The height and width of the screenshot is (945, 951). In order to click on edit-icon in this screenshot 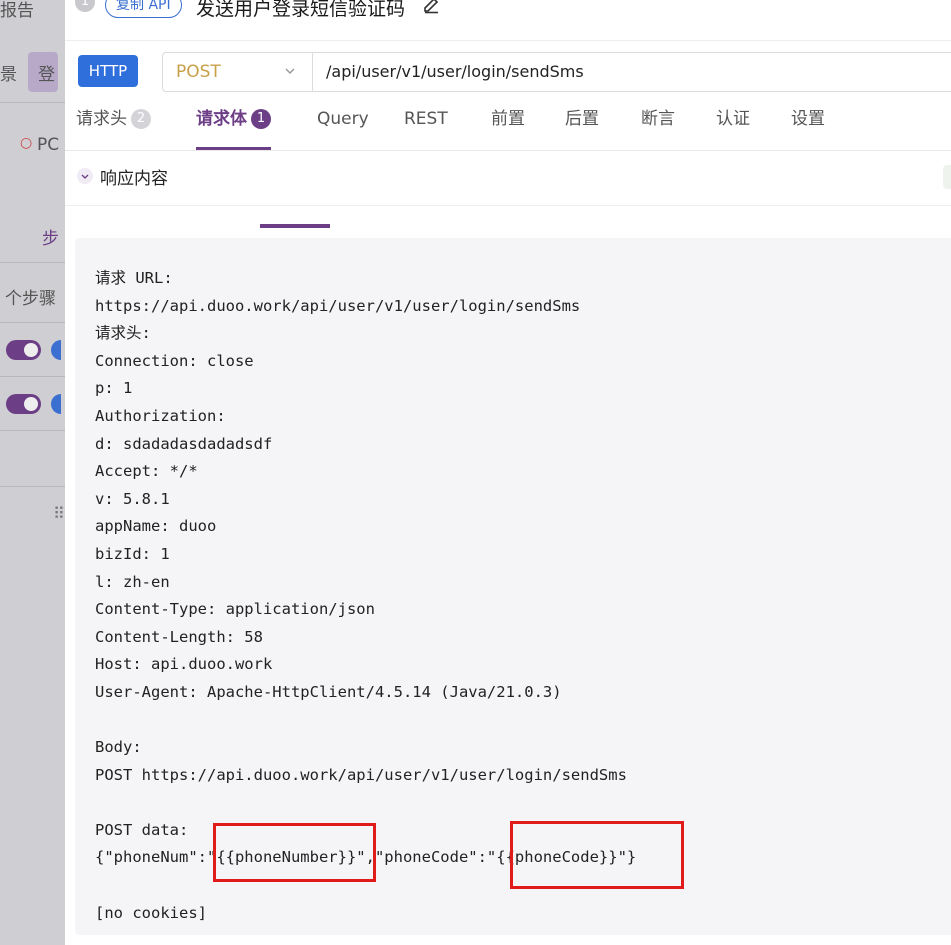, I will do `click(431, 7)`.